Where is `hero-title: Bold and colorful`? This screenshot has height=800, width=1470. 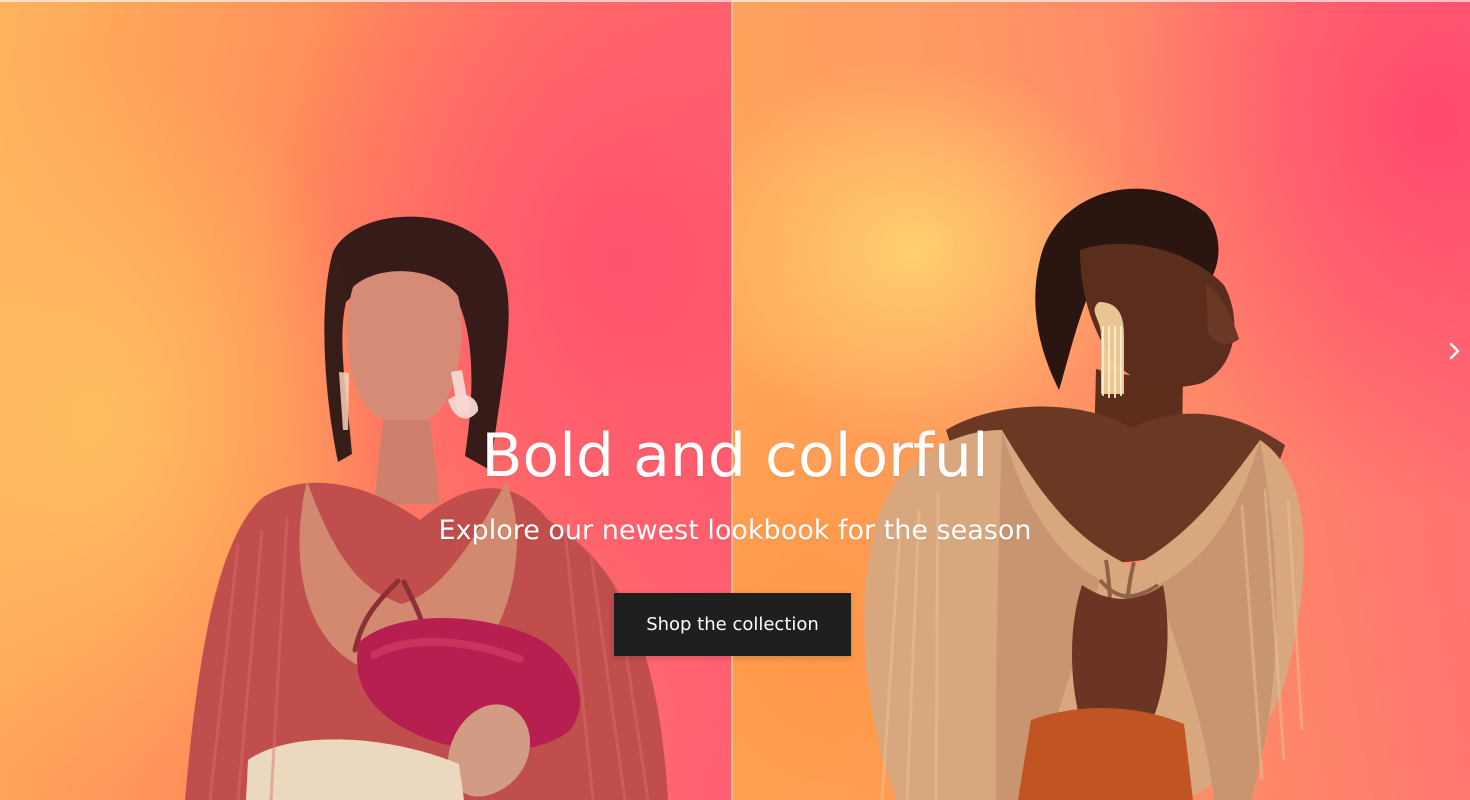 hero-title: Bold and colorful is located at coordinates (735, 456).